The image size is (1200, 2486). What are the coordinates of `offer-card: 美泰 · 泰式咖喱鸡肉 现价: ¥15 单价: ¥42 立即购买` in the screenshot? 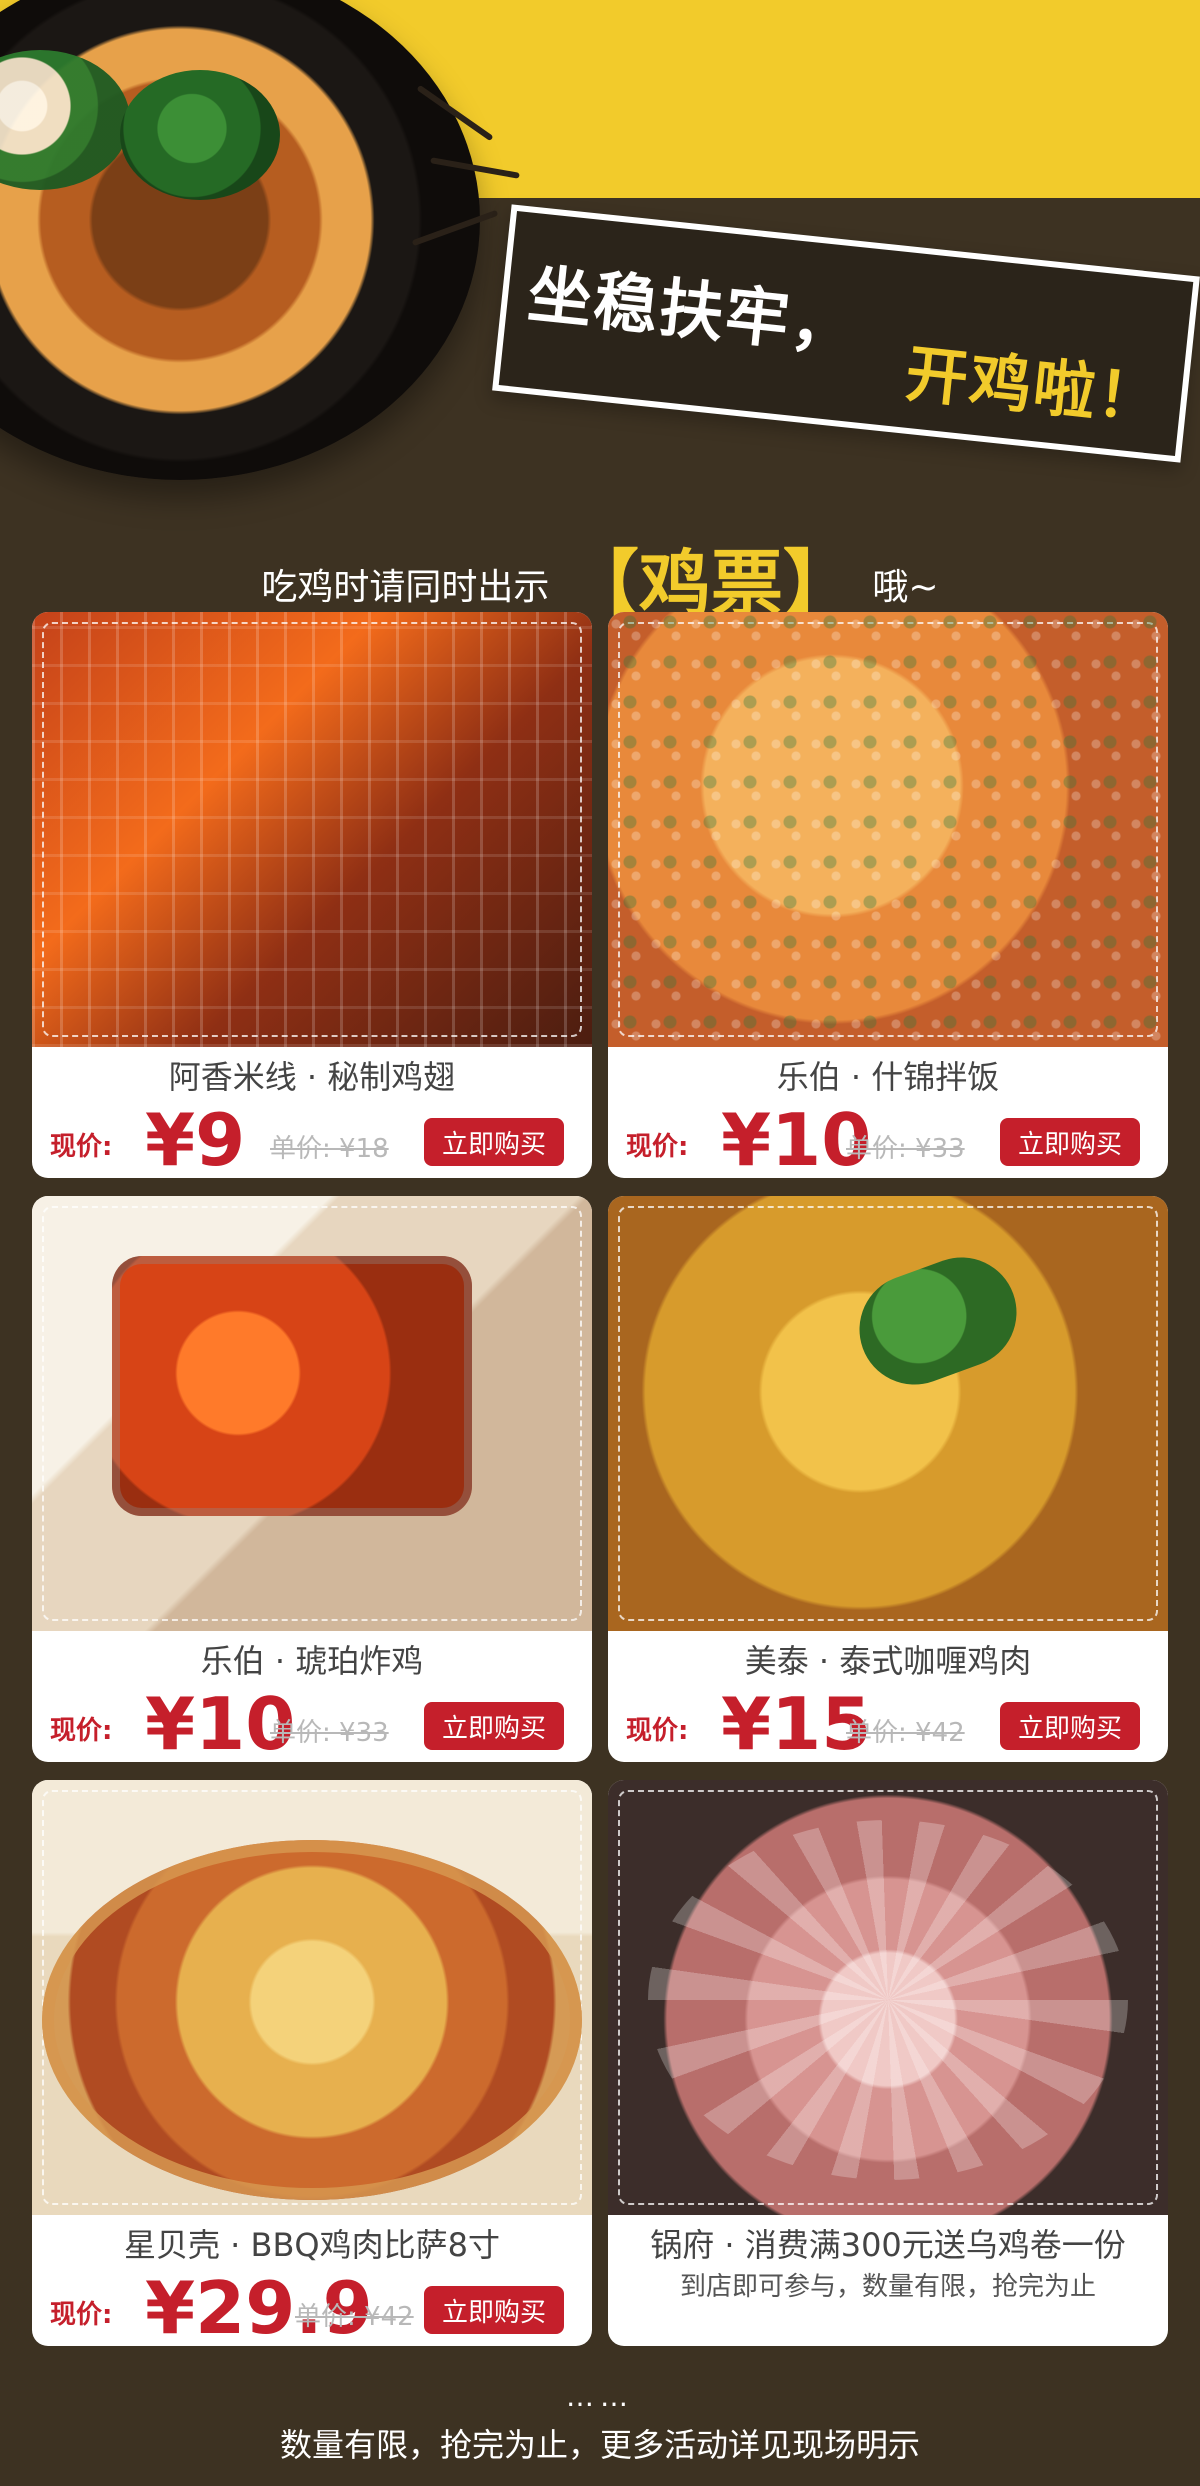 It's located at (888, 1479).